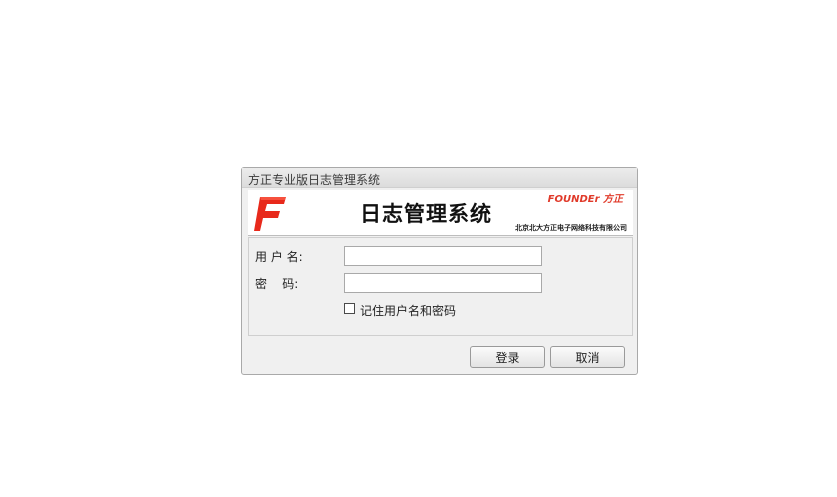 This screenshot has width=837, height=497. Describe the element at coordinates (585, 199) in the screenshot. I see `brand-logo: FOUNDEr 方正` at that location.